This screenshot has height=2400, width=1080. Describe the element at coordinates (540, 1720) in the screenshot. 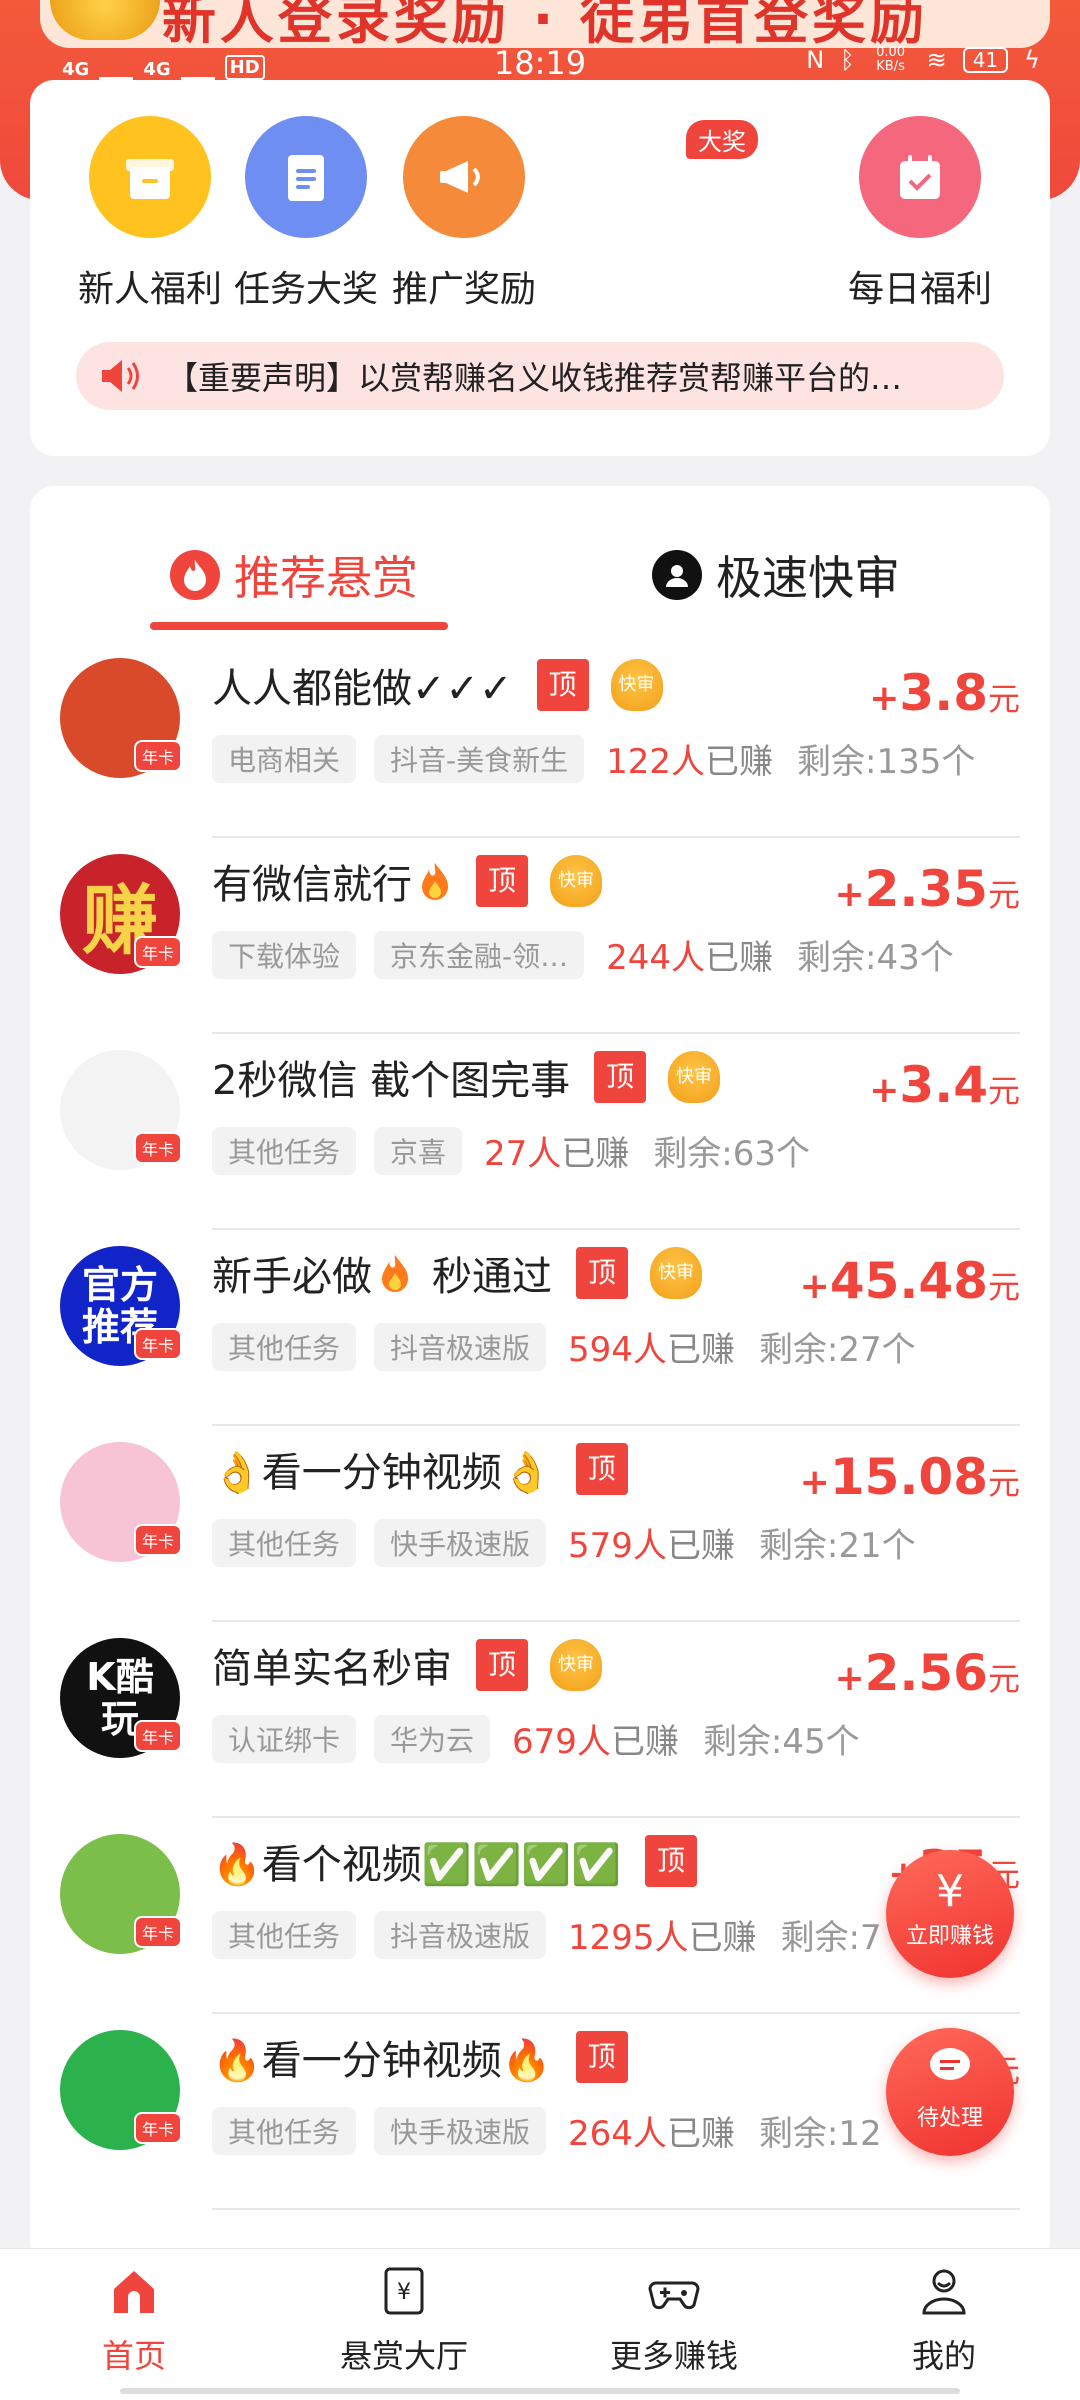

I see `task-row: K酷玩 年卡 简单实名秒审顶快审 +2.56元 认证绑卡 华为云 679人 已赚 剩余:45个` at that location.